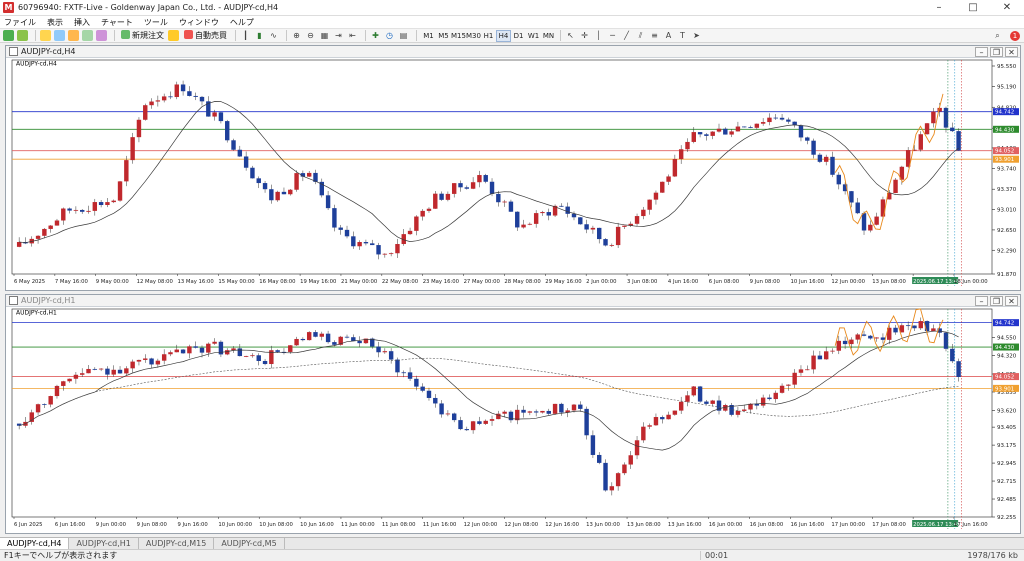  What do you see at coordinates (45, 35) in the screenshot?
I see `market-watch-icon` at bounding box center [45, 35].